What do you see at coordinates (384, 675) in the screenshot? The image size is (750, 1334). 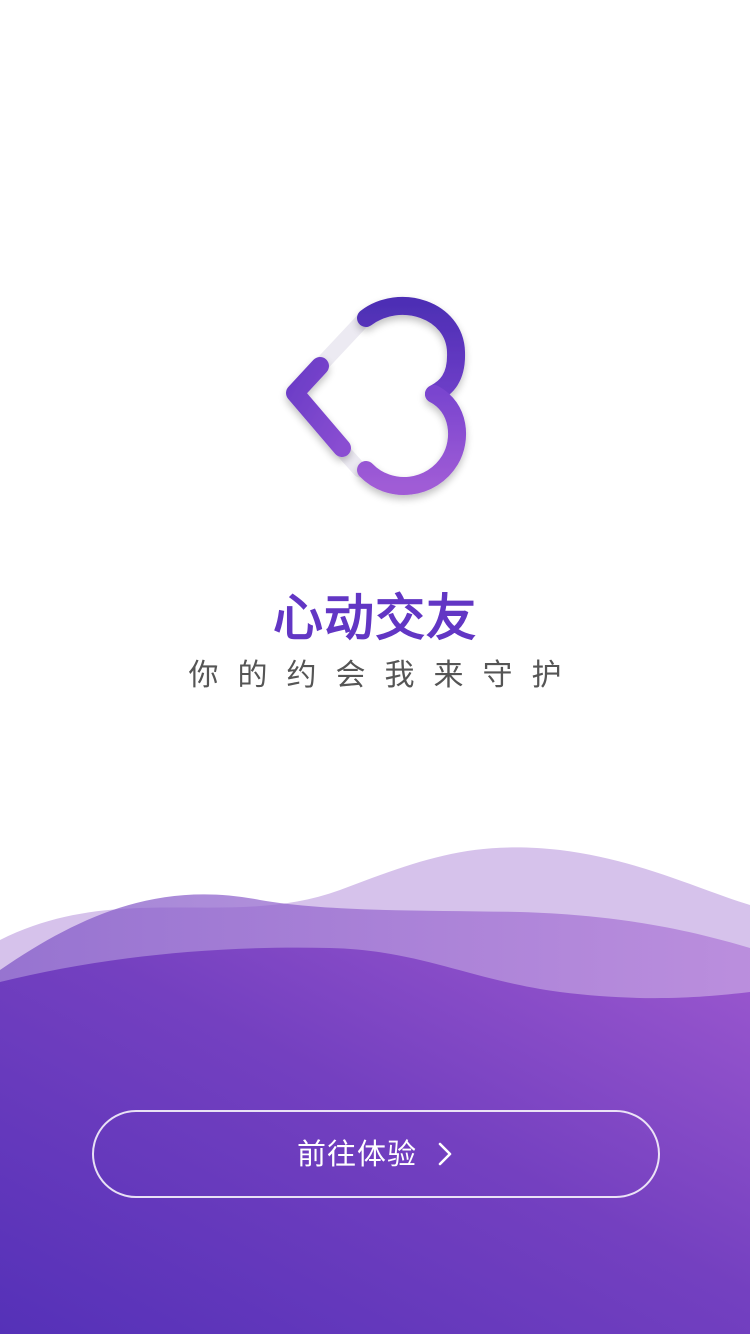 I see `app-slogan: 你的约会我来守护` at bounding box center [384, 675].